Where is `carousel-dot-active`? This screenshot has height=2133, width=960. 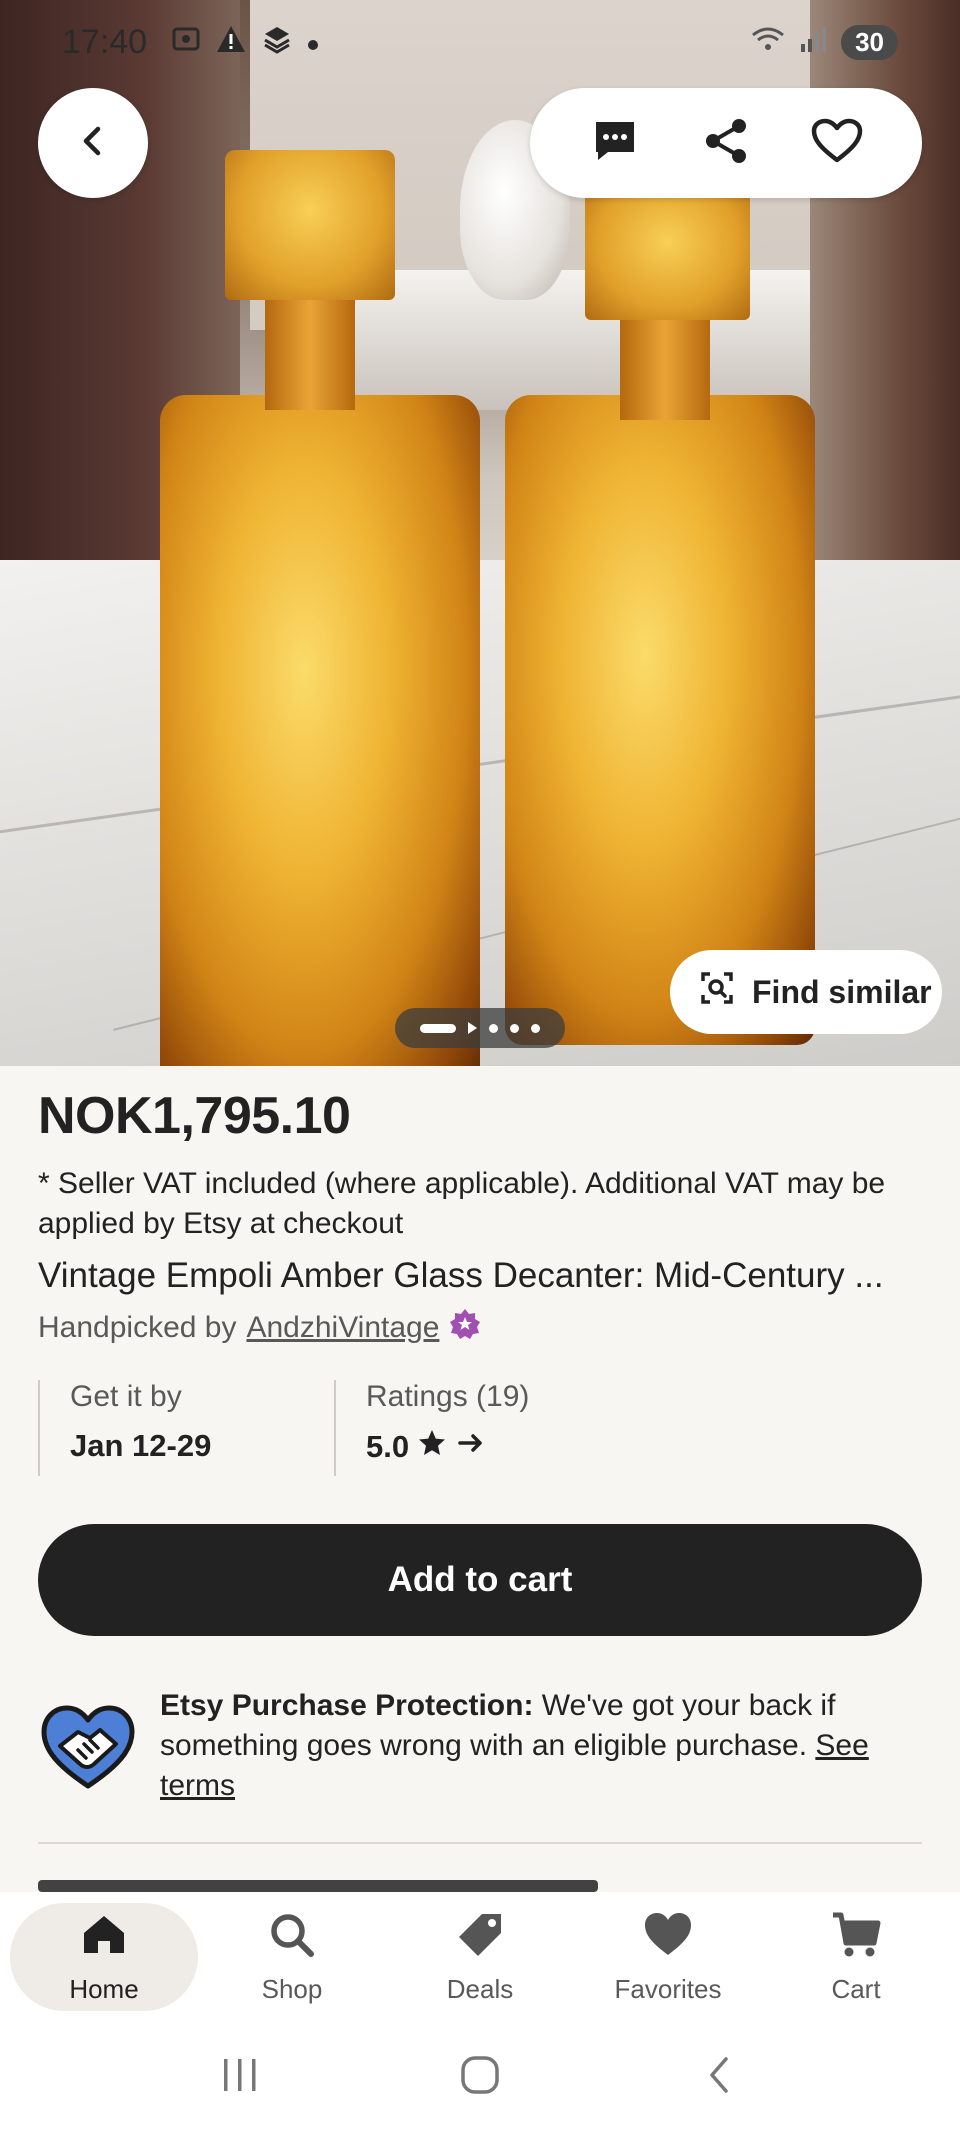 carousel-dot-active is located at coordinates (438, 1028).